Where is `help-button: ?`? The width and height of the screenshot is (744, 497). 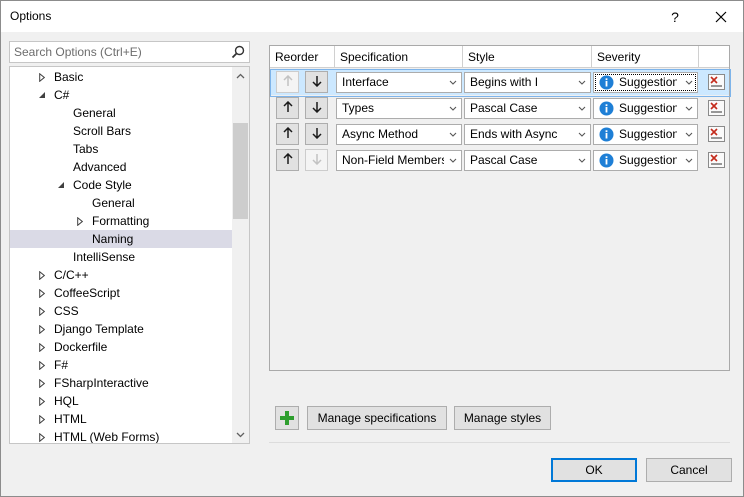
help-button: ? is located at coordinates (675, 16).